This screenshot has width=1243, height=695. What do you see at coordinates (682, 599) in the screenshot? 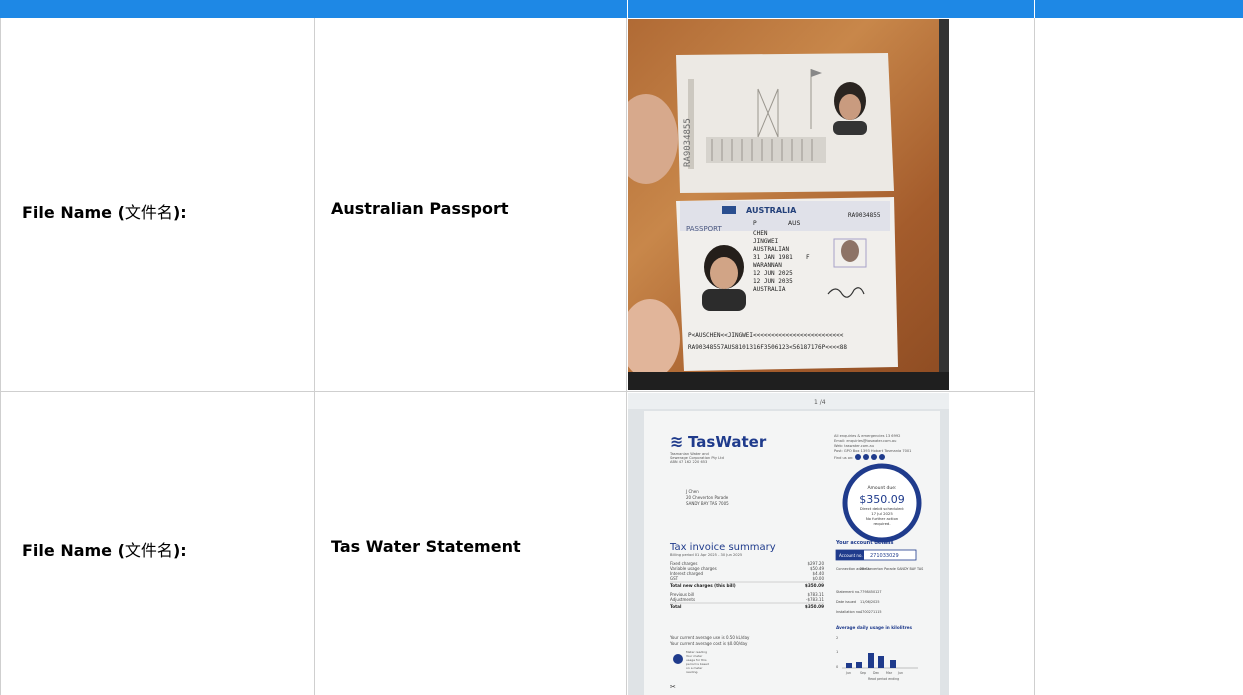
I see `svg-text: Adjustments` at bounding box center [682, 599].